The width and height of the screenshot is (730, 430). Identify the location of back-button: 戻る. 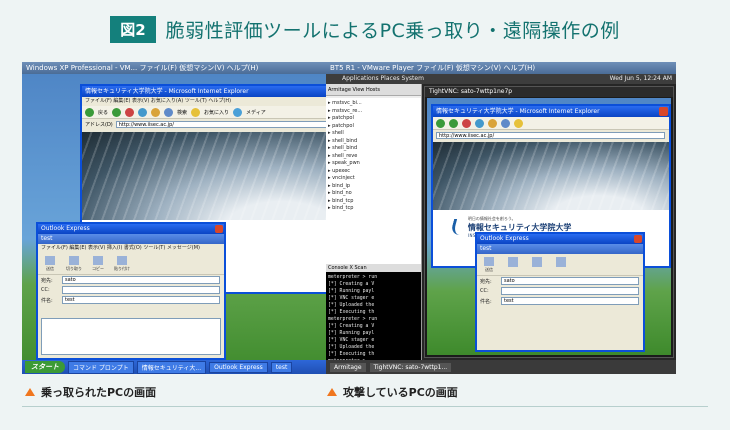
(103, 112).